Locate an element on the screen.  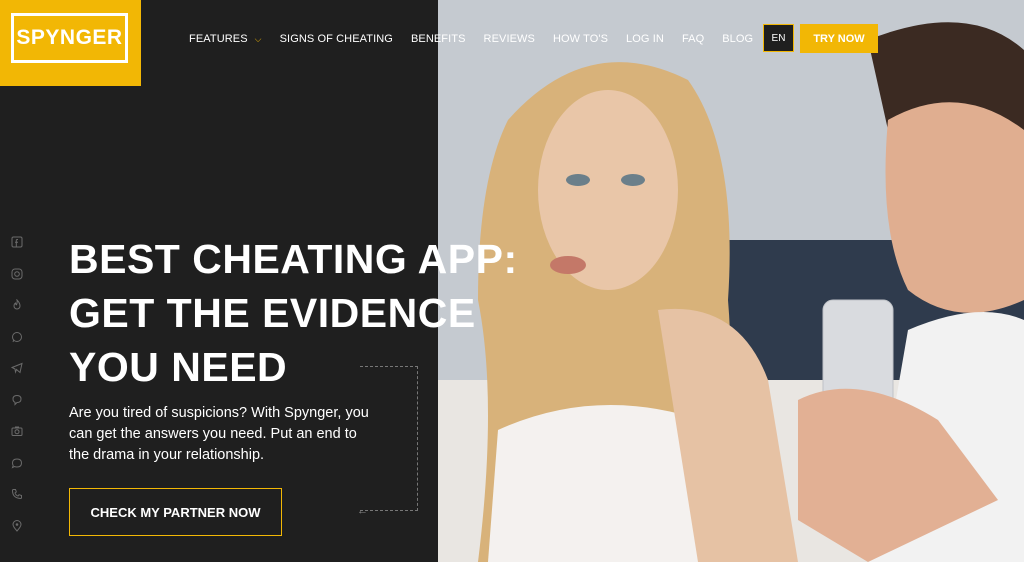
arrow-left-icon: ← is located at coordinates (362, 511).